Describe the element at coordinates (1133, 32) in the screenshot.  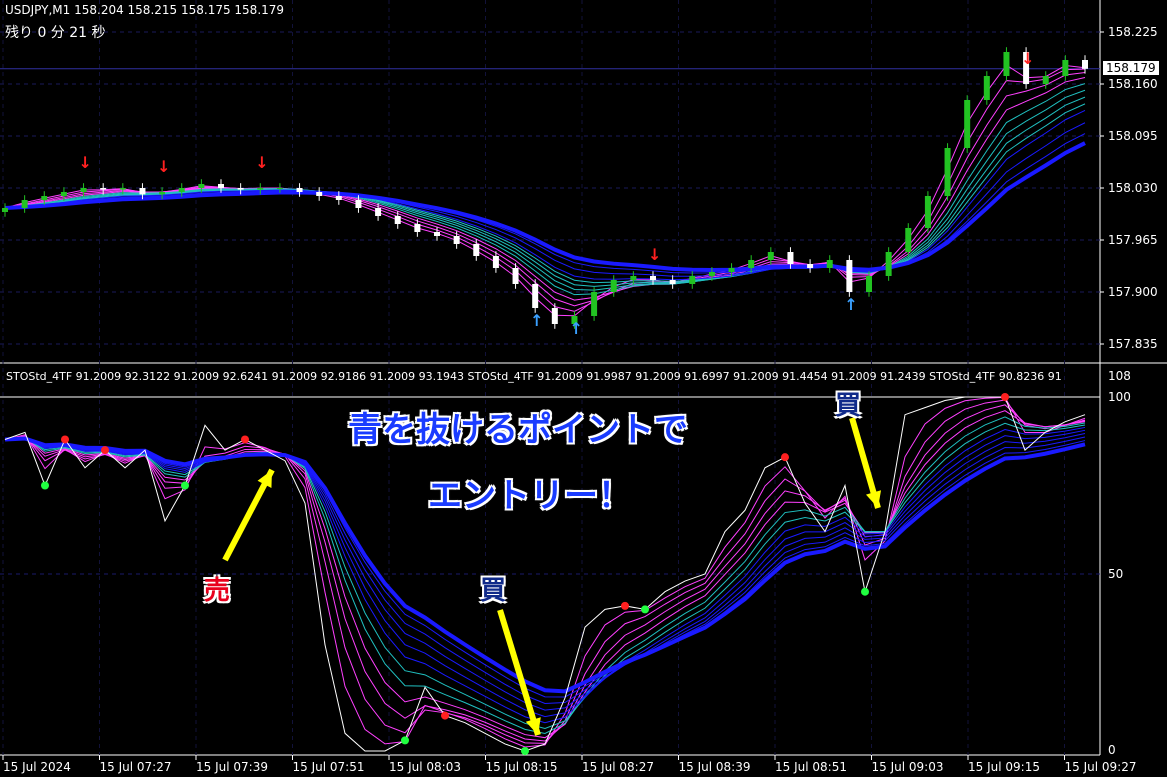
I see `y-tick-label: 158.225` at that location.